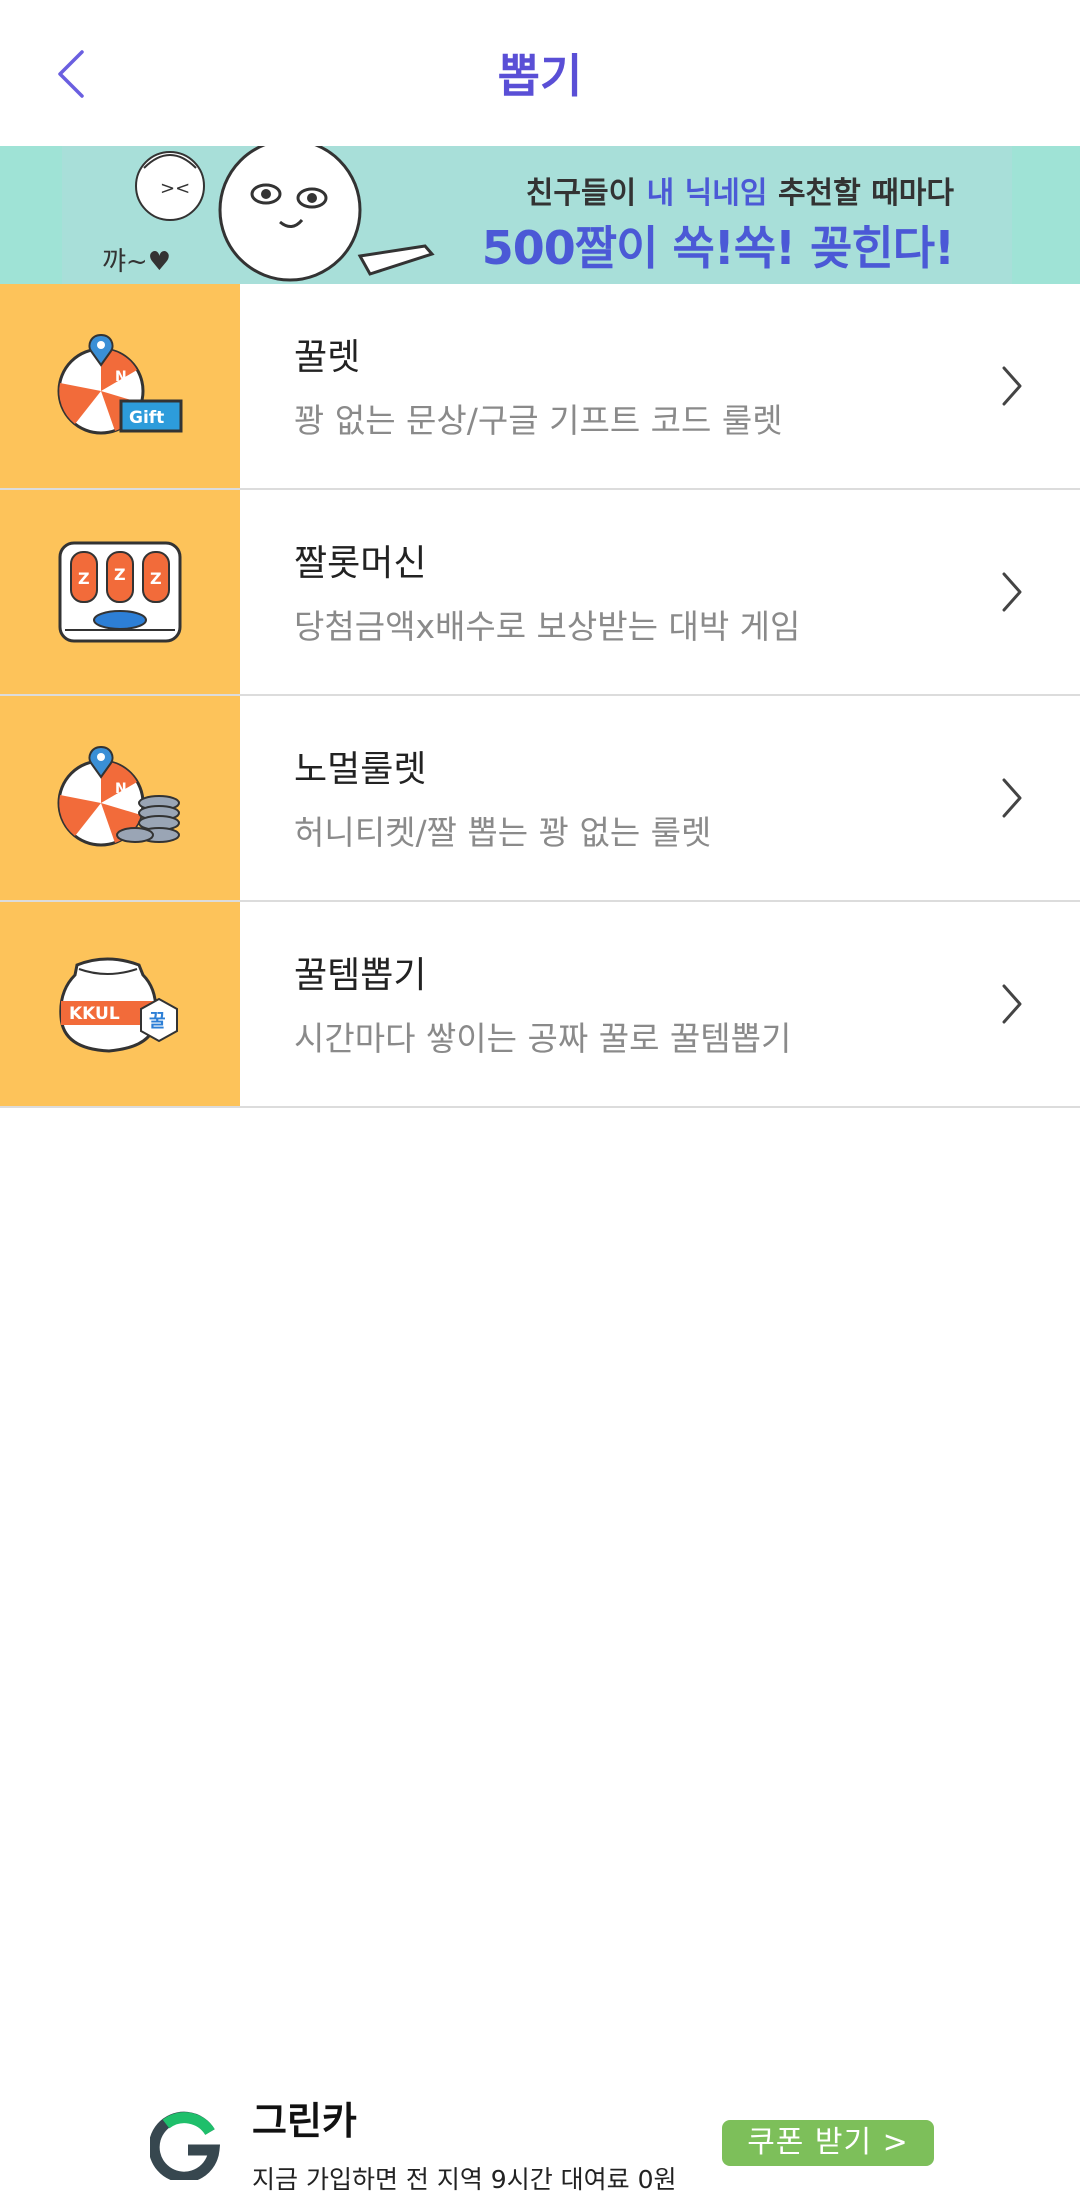 The image size is (1080, 2210). I want to click on menu-icon-box: Z Z Z, so click(120, 592).